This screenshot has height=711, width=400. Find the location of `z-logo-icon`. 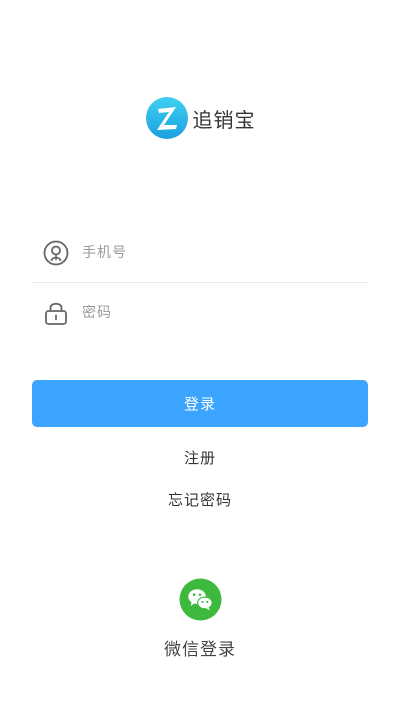

z-logo-icon is located at coordinates (166, 118).